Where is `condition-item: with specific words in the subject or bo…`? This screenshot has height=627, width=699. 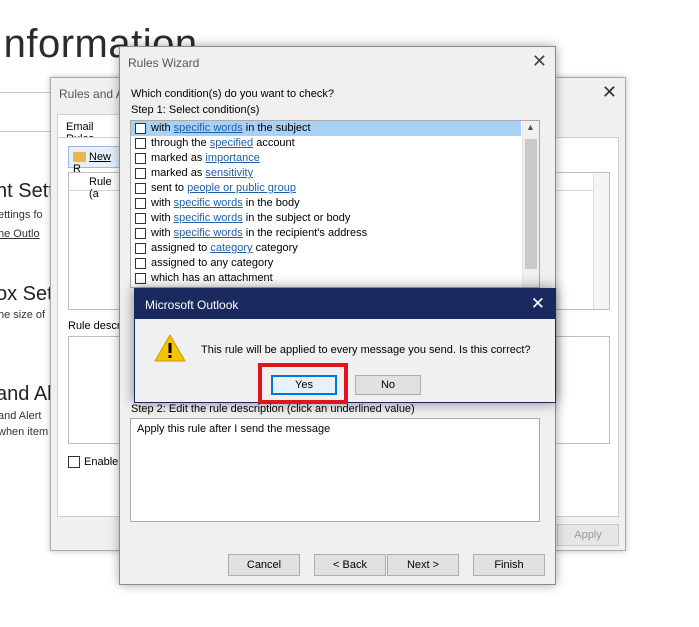
condition-item: with specific words in the subject or bo… is located at coordinates (335, 218).